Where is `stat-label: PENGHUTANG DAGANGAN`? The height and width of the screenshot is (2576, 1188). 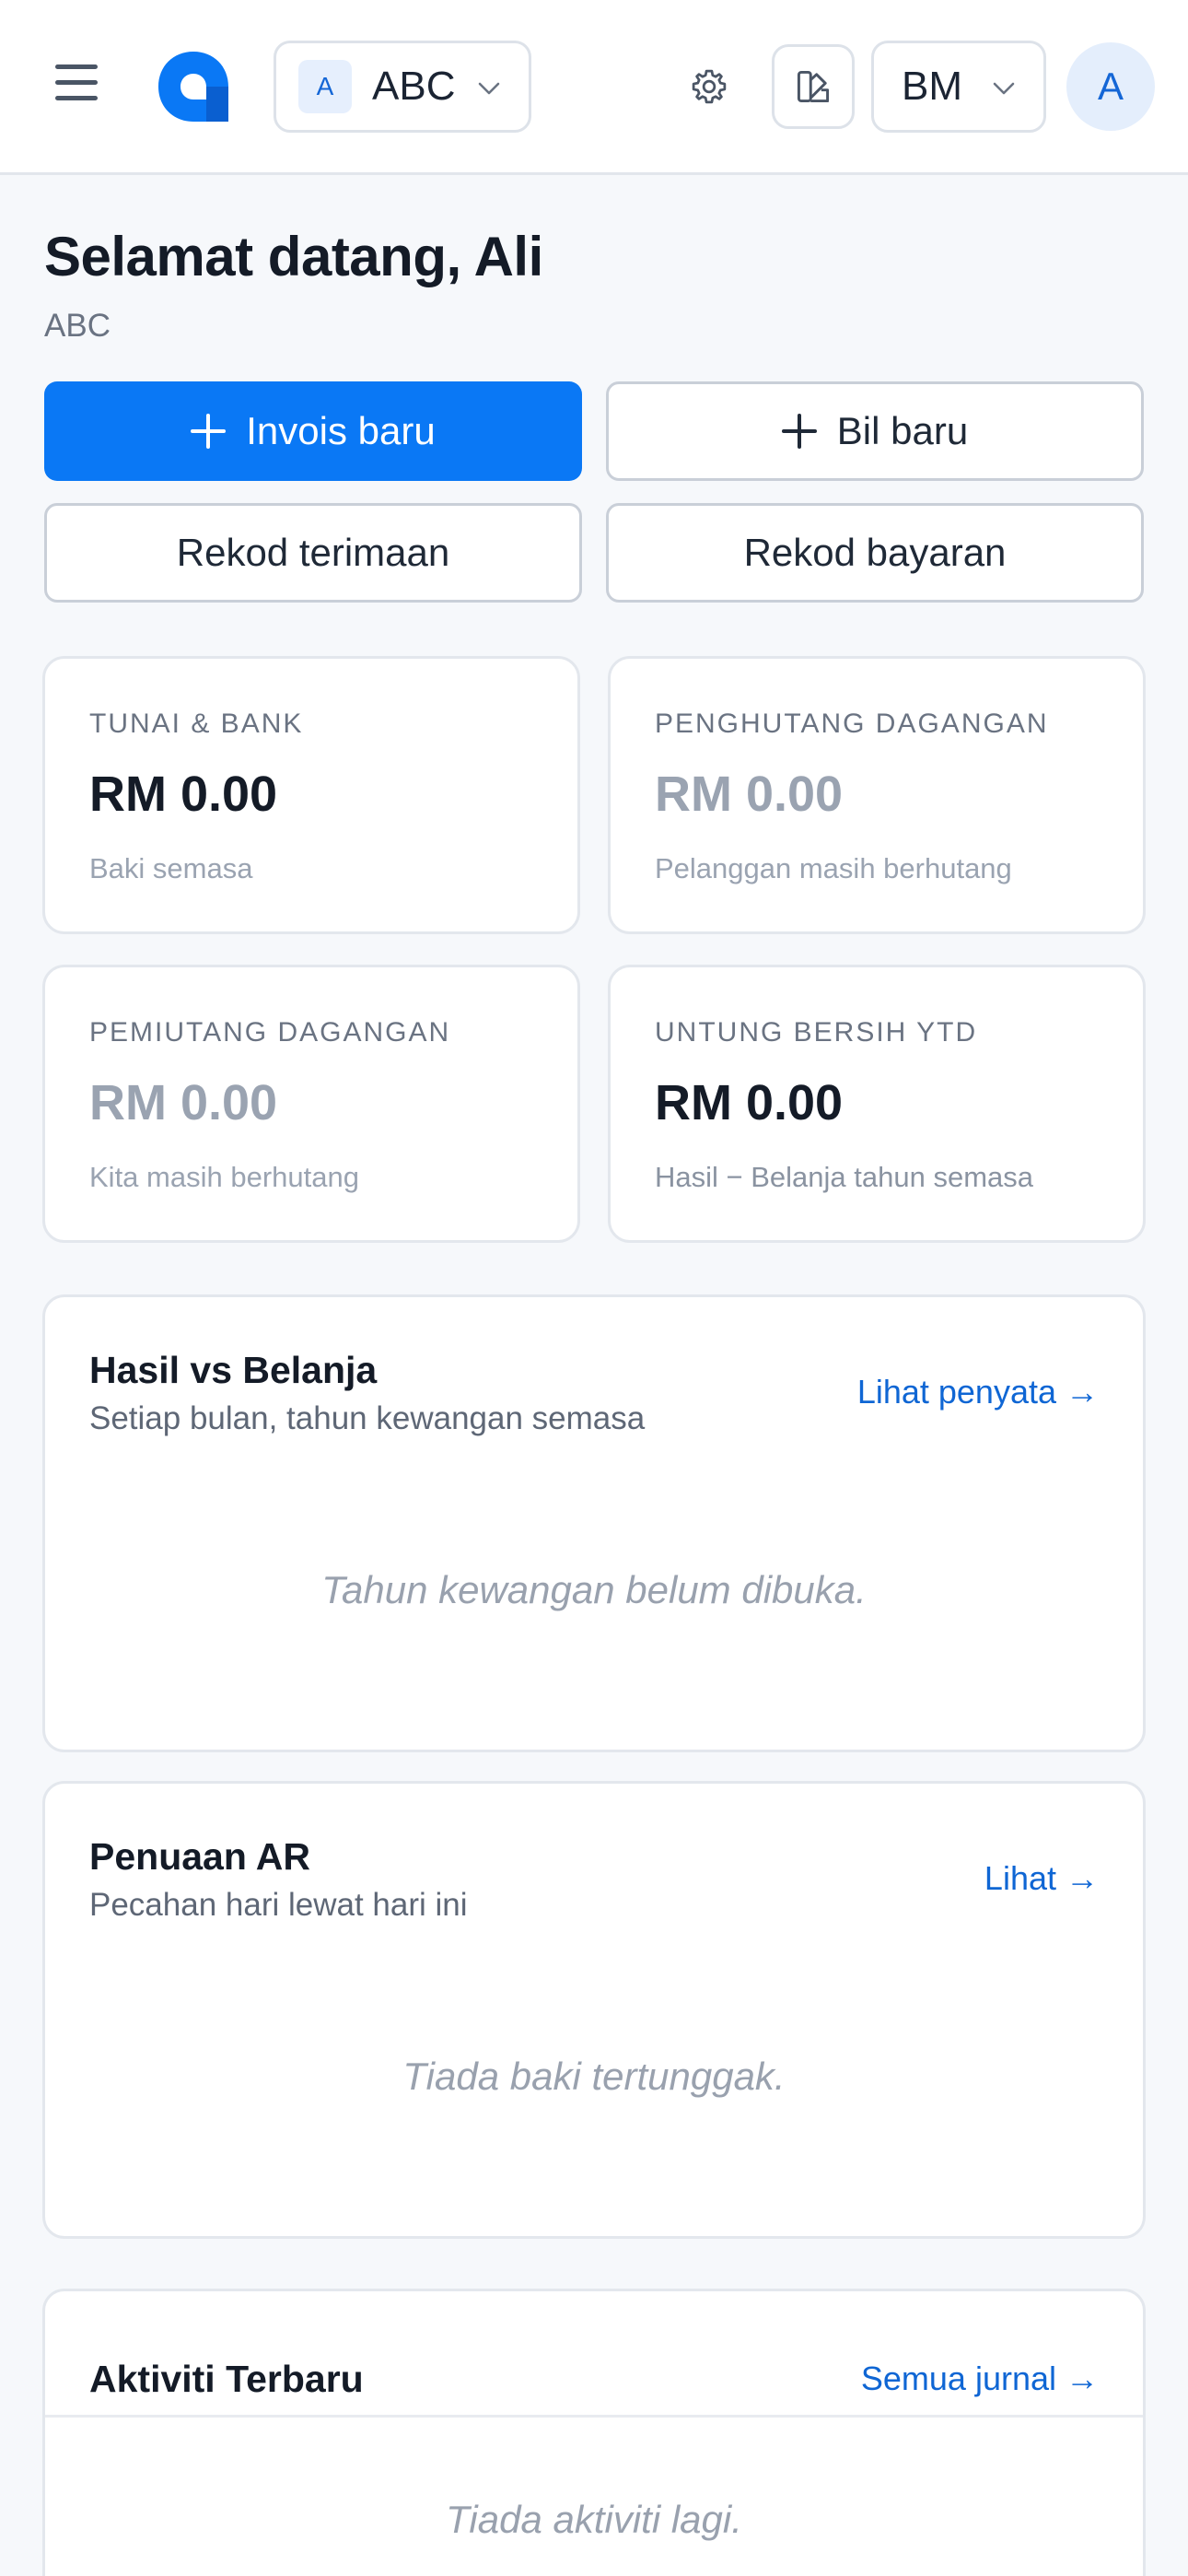
stat-label: PENGHUTANG DAGANGAN is located at coordinates (852, 723).